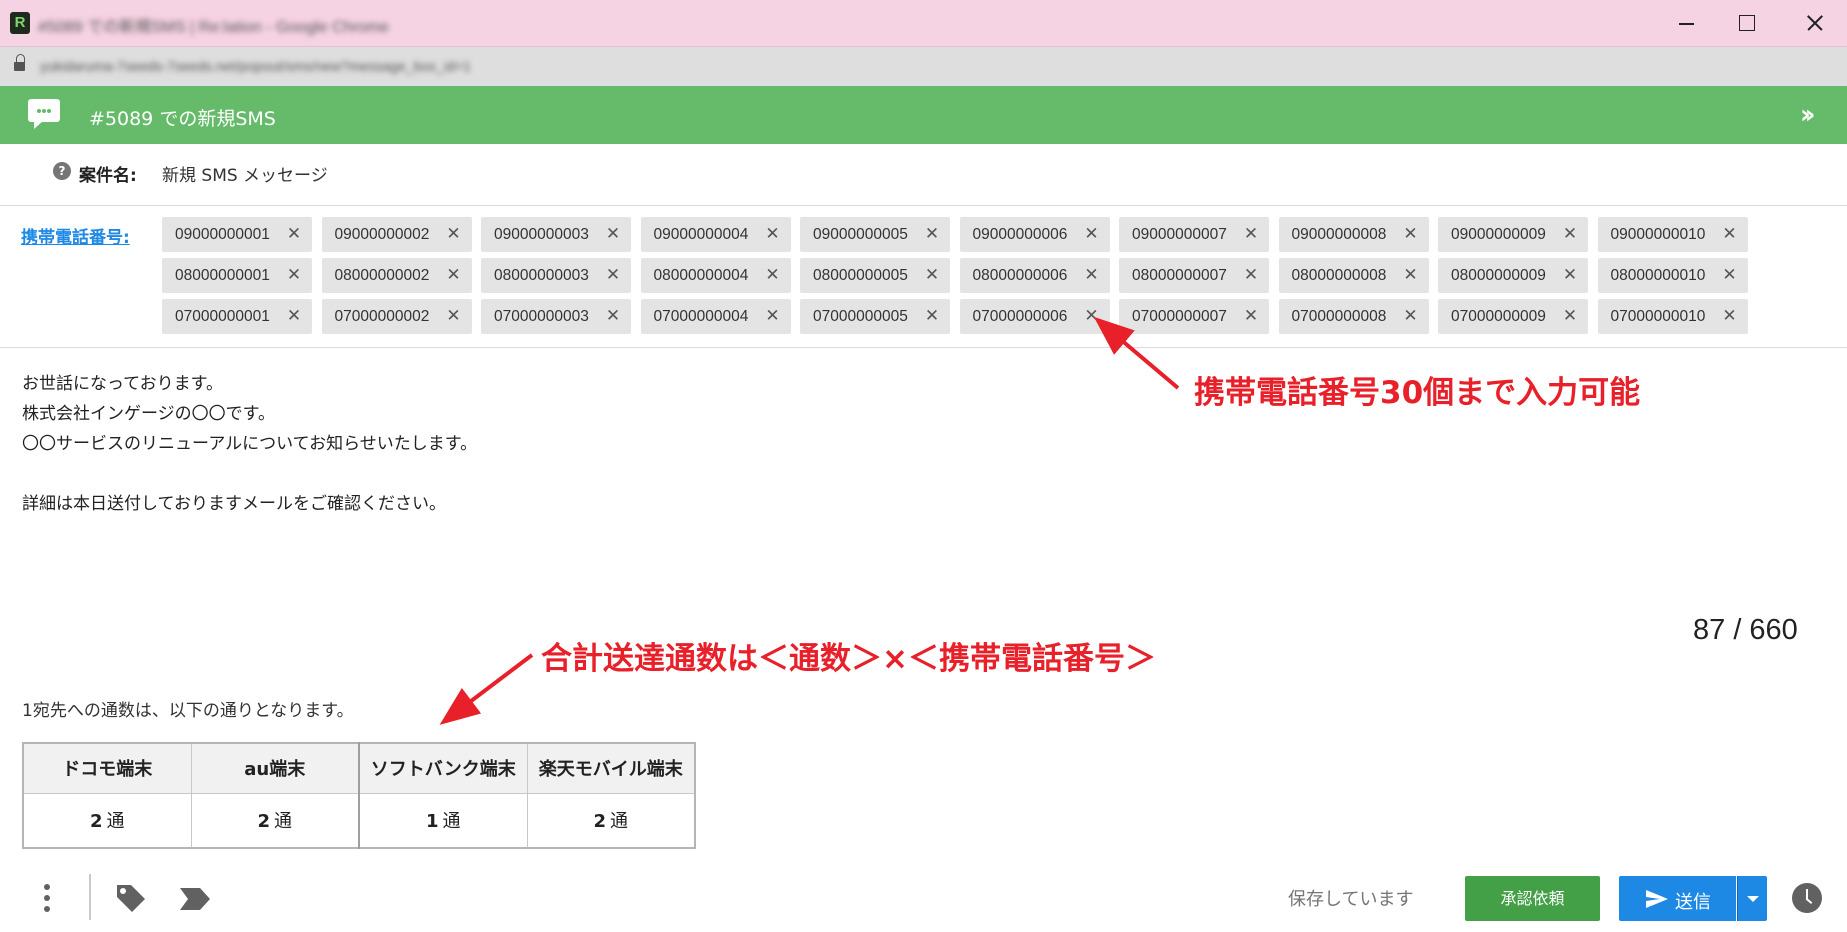 Image resolution: width=1847 pixels, height=932 pixels. Describe the element at coordinates (1814, 23) in the screenshot. I see `close-button` at that location.